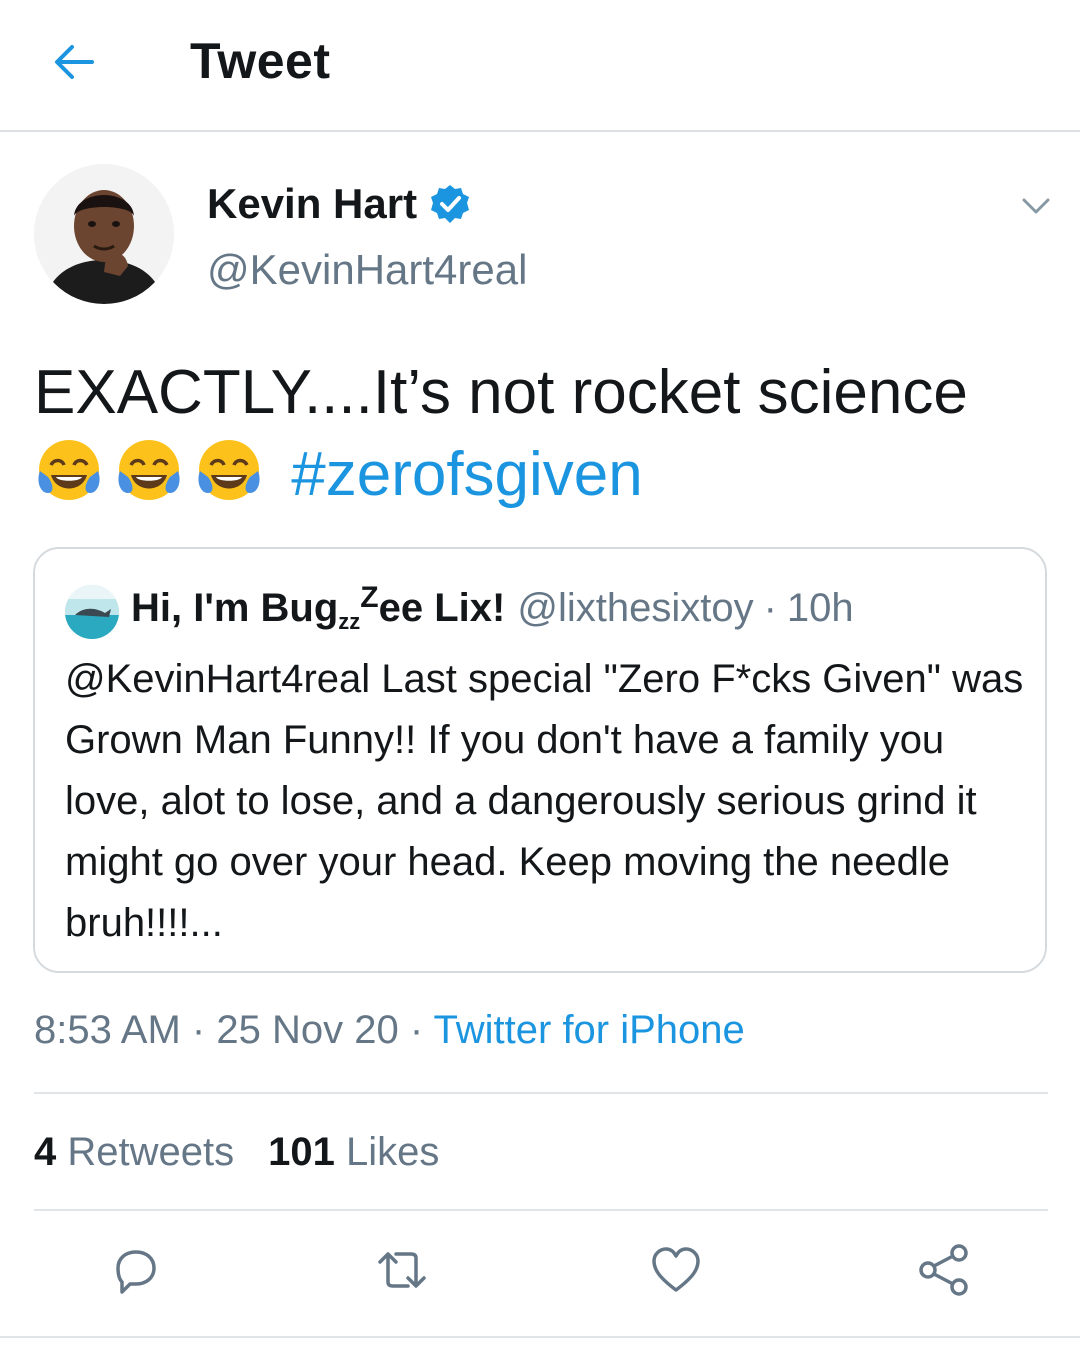 Image resolution: width=1080 pixels, height=1350 pixels. Describe the element at coordinates (450, 204) in the screenshot. I see `verified-badge-icon` at that location.